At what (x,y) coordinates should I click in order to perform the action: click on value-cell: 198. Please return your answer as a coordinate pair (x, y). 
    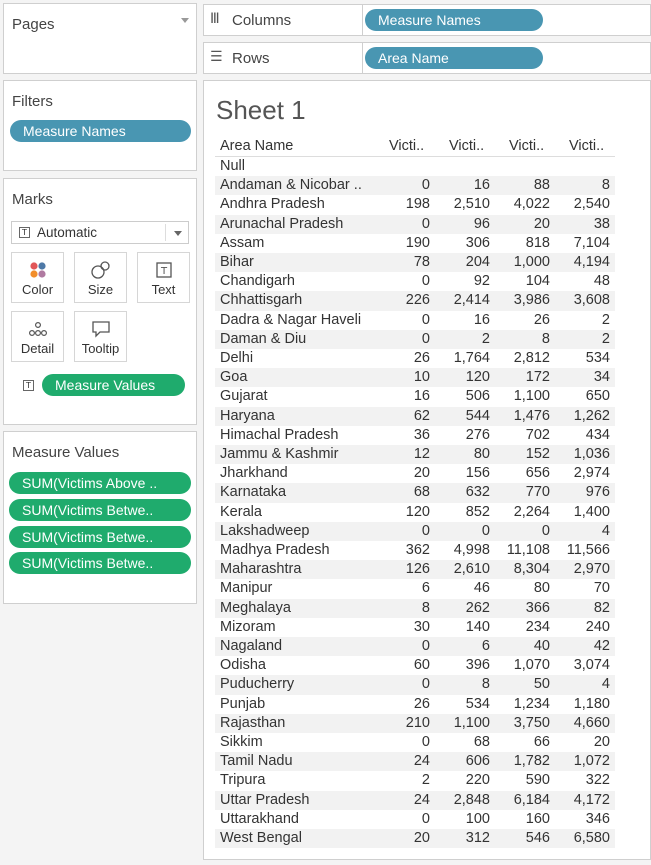
    Looking at the image, I should click on (417, 204).